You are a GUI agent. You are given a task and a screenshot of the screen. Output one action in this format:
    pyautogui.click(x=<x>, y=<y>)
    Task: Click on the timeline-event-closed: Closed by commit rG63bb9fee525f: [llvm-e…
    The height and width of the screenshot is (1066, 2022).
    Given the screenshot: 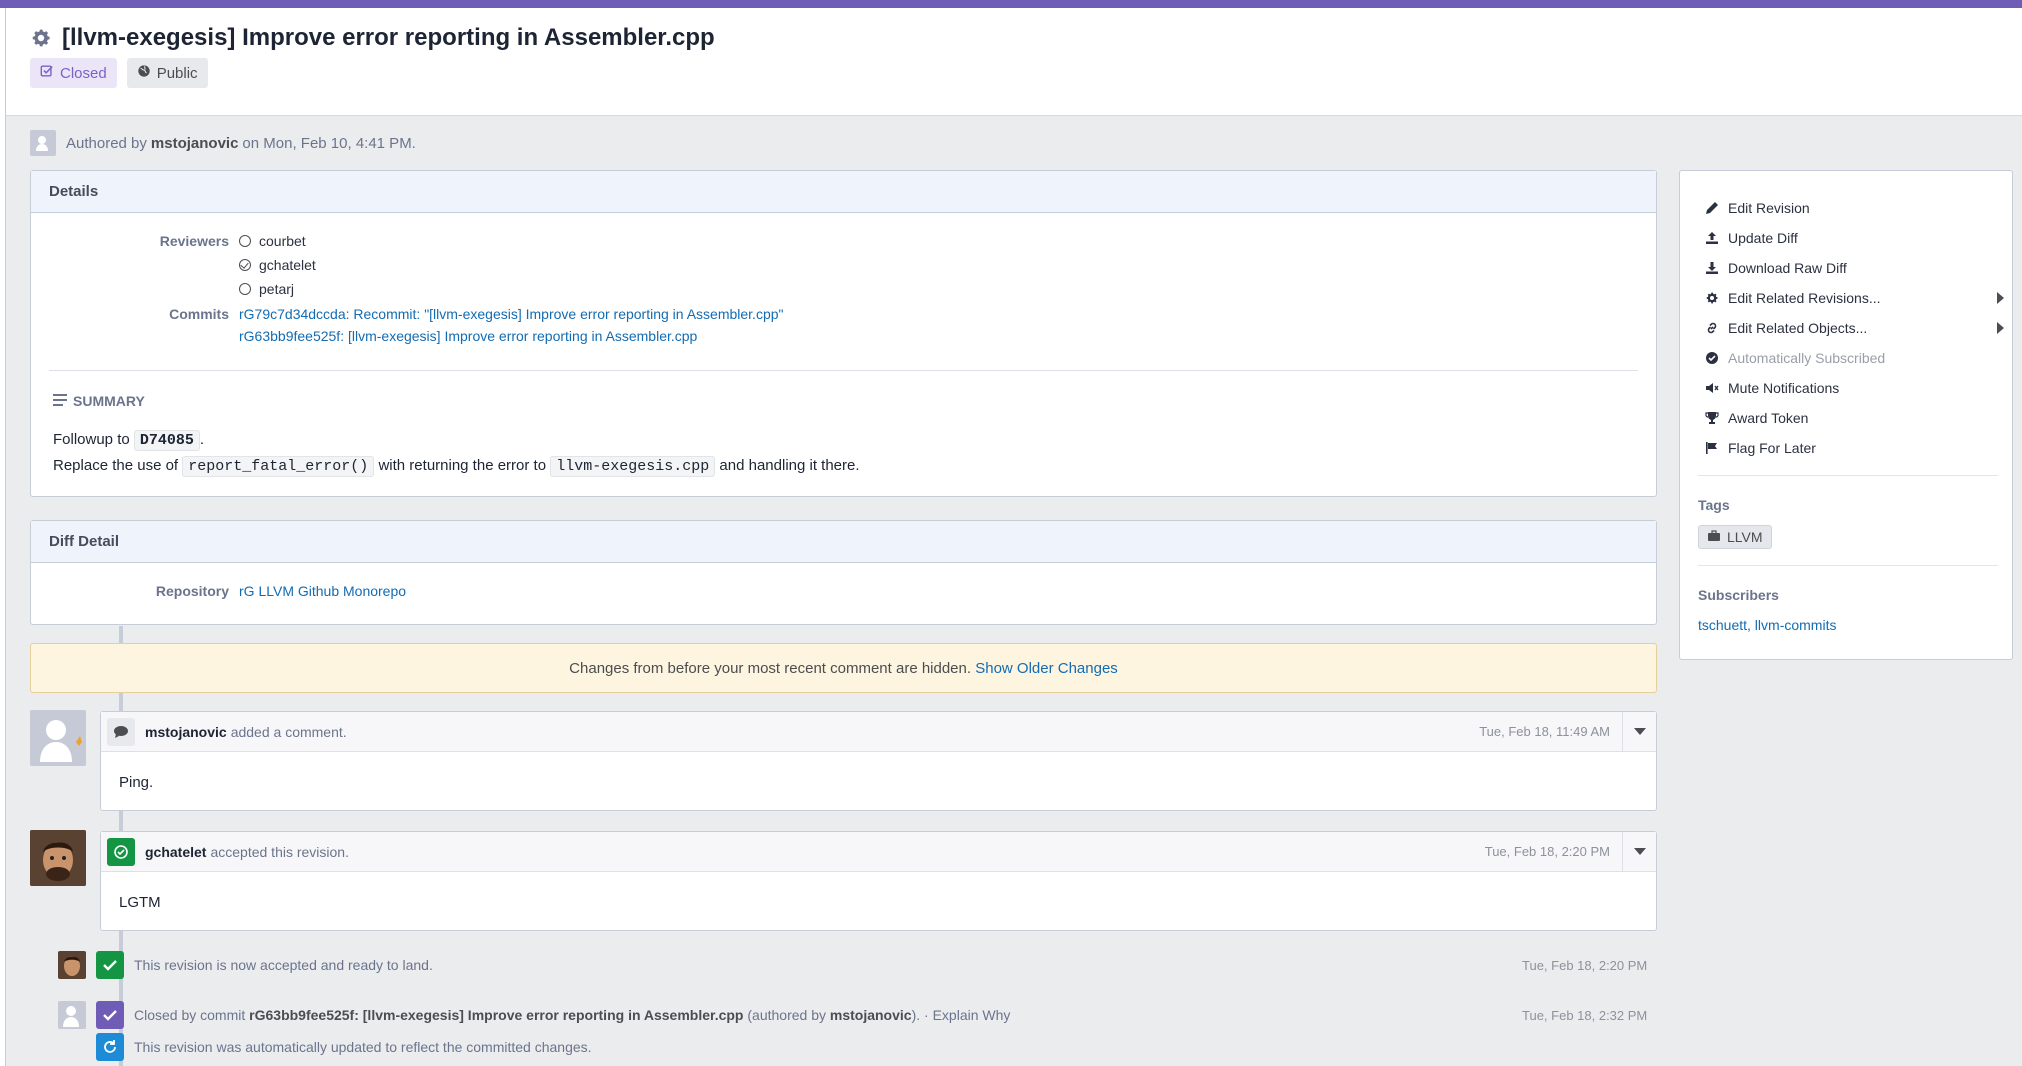 What is the action you would take?
    pyautogui.click(x=534, y=1015)
    